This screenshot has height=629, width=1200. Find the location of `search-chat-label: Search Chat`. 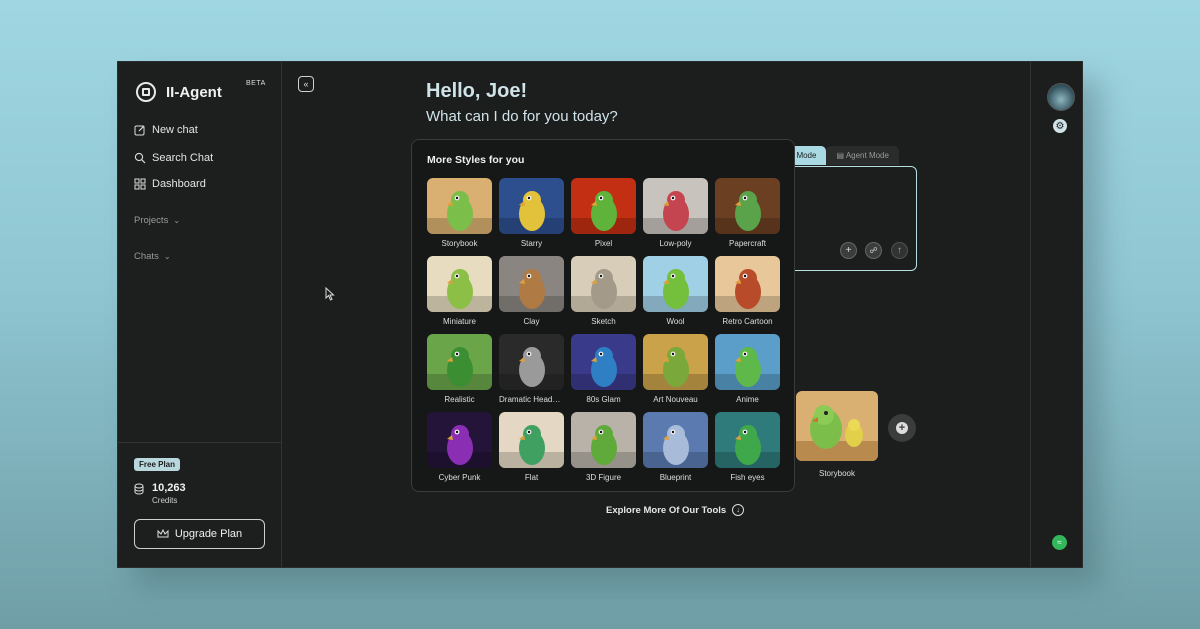

search-chat-label: Search Chat is located at coordinates (183, 158).